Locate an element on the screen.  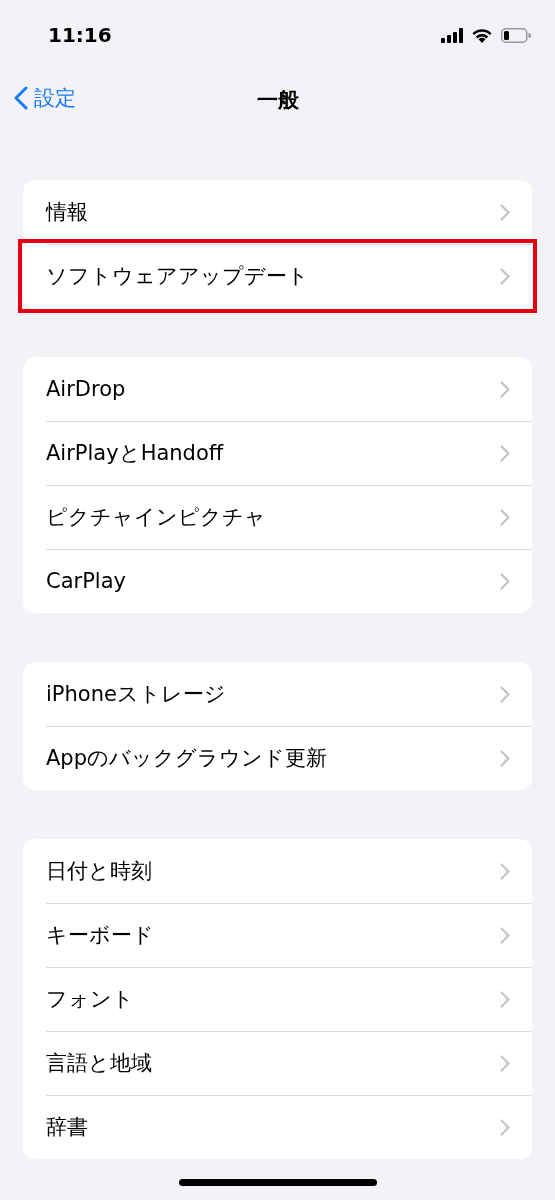
settings-row: 日付と時刻 is located at coordinates (277, 871).